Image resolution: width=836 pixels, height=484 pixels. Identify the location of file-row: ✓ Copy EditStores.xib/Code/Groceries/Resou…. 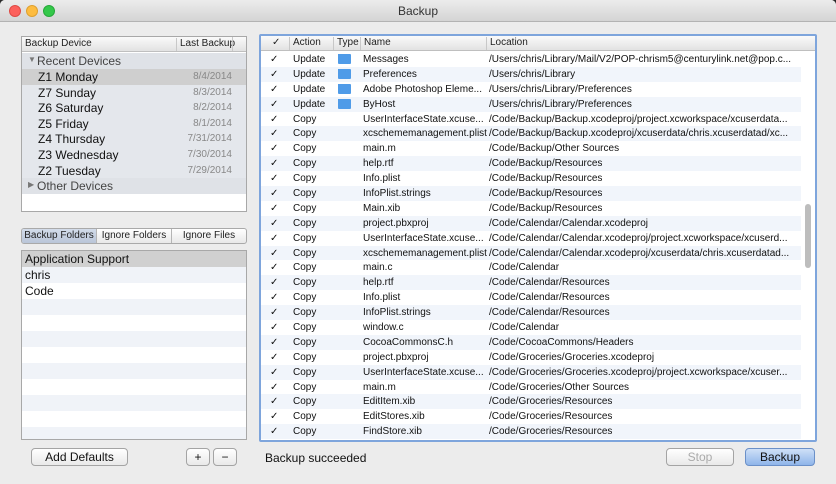
(531, 416).